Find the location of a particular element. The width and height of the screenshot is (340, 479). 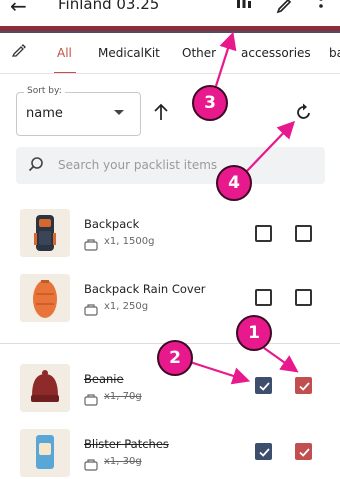

refresh-icon is located at coordinates (304, 114).